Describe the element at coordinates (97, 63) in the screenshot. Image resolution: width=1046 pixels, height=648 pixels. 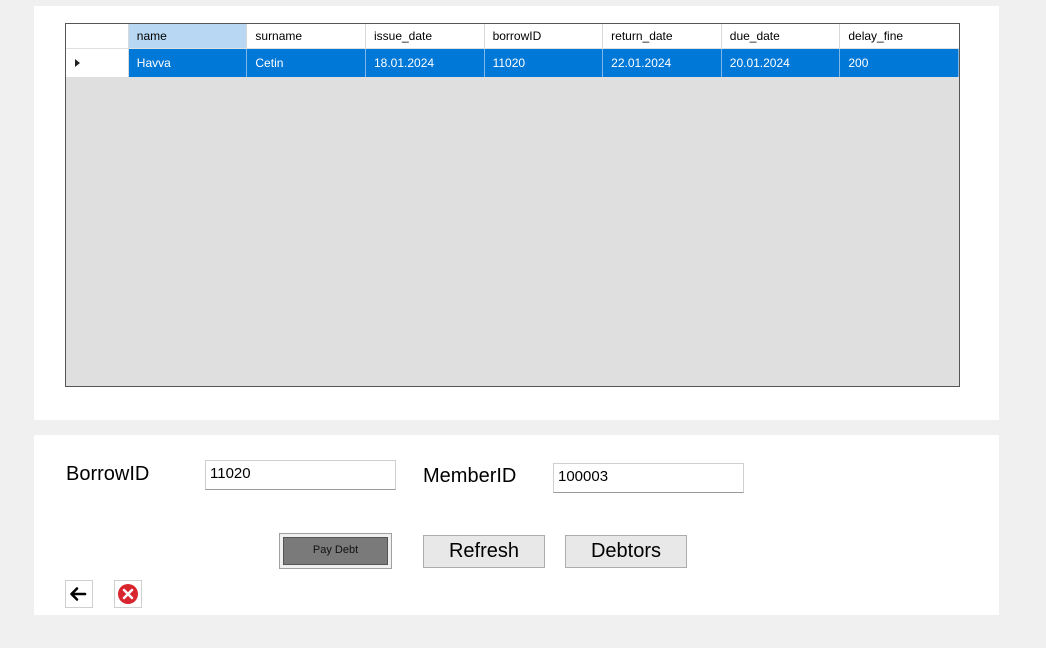
I see `row-header` at that location.